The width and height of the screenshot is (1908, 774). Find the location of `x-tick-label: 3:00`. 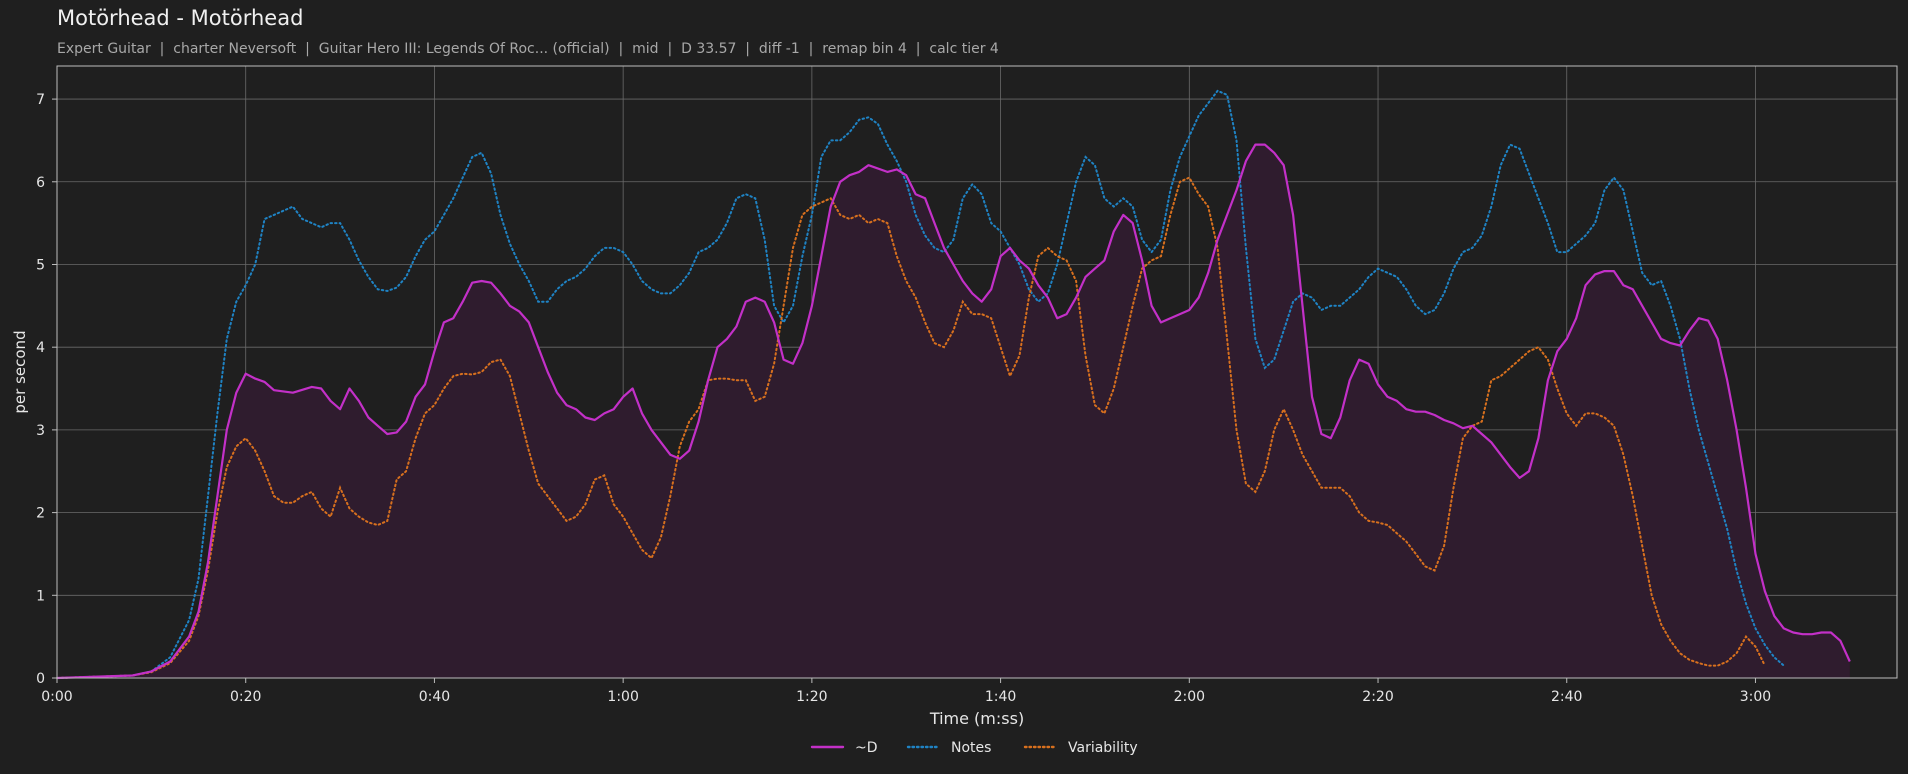

x-tick-label: 3:00 is located at coordinates (1755, 697).